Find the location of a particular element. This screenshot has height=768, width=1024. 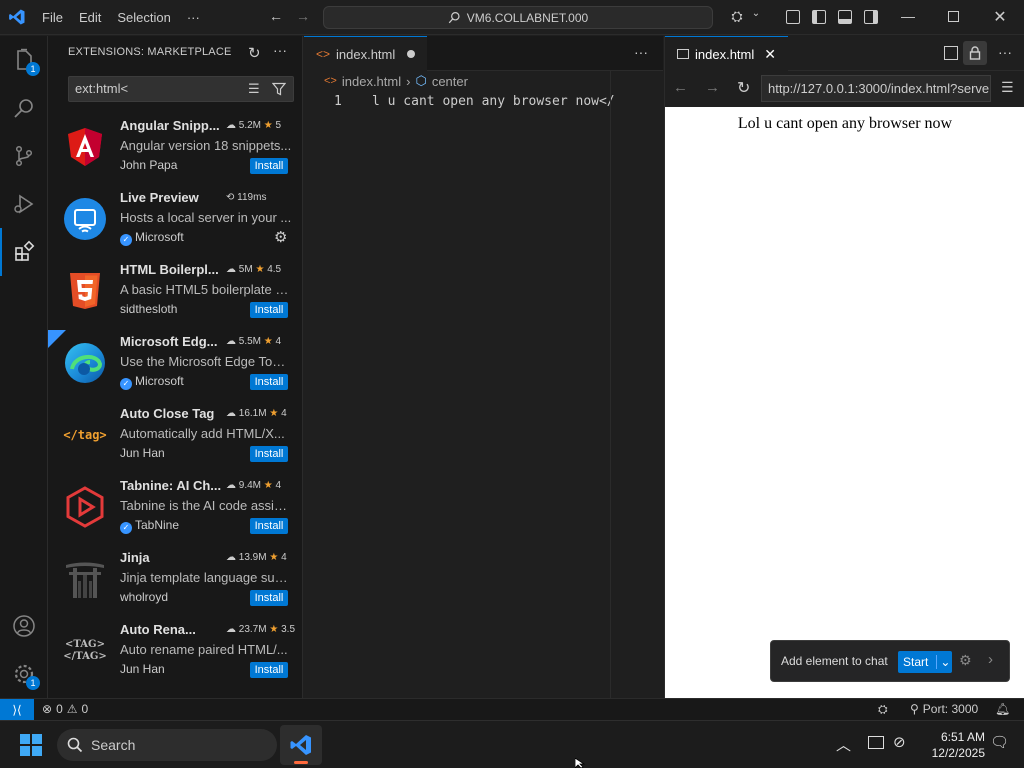

copilot-chevron-down-icon: ⌄ is located at coordinates (756, 13).